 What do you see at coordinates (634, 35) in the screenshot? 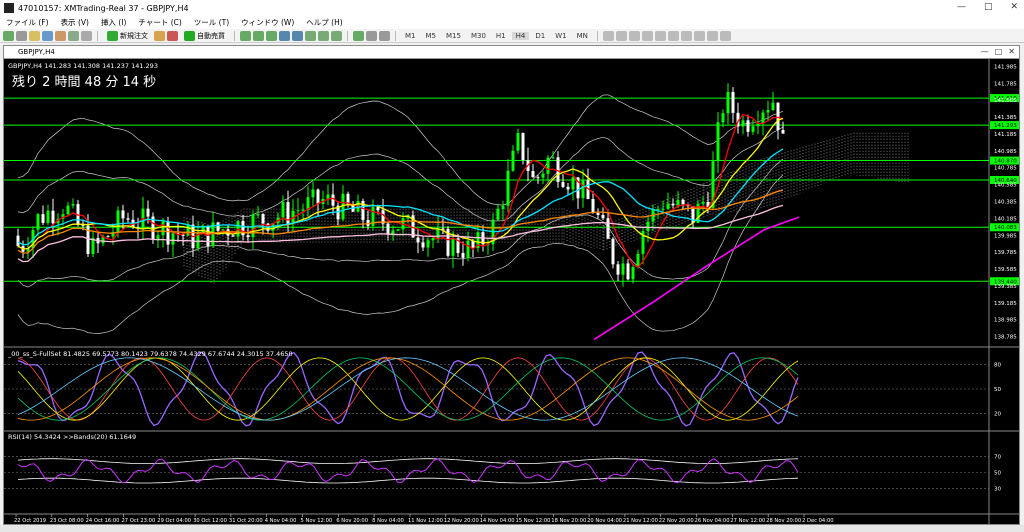
I see `vertical-line-icon` at bounding box center [634, 35].